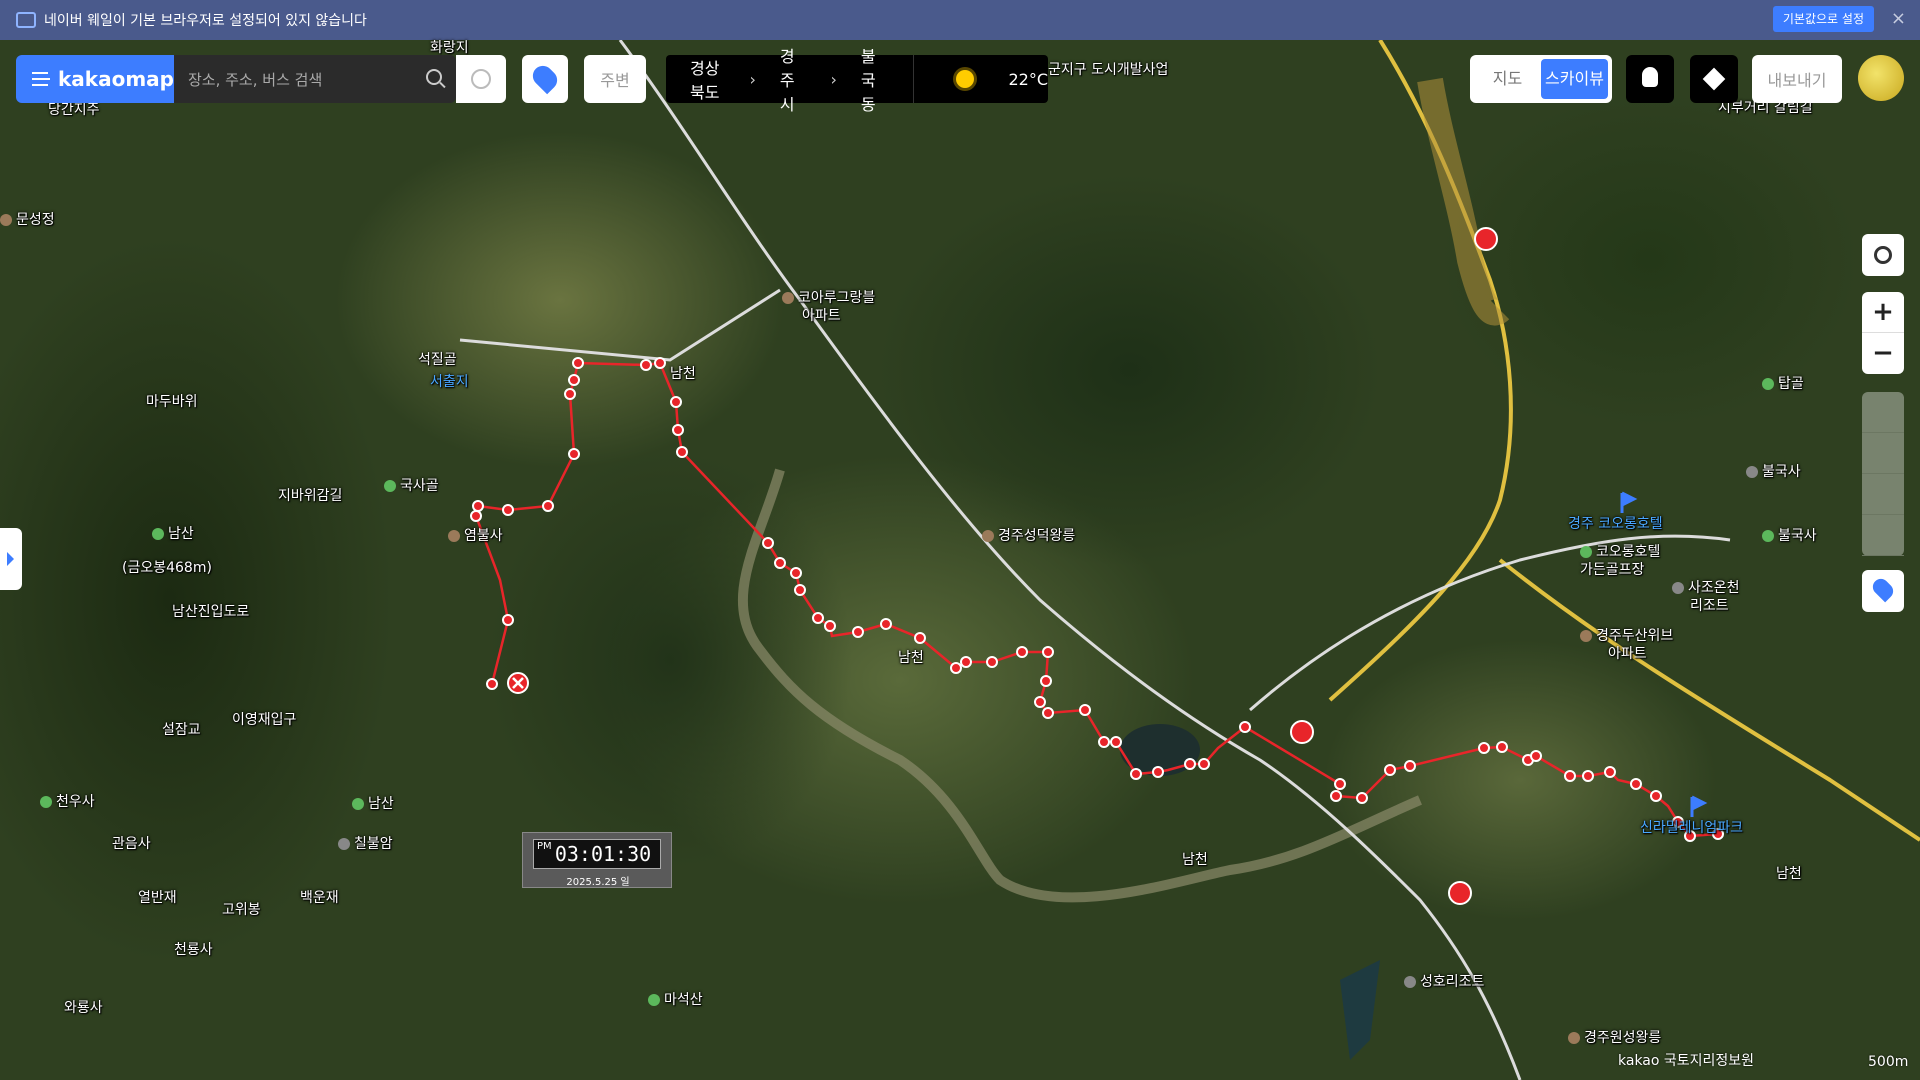 This screenshot has height=1080, width=1920. What do you see at coordinates (1444, 982) in the screenshot?
I see `place-label: 성호리조트` at bounding box center [1444, 982].